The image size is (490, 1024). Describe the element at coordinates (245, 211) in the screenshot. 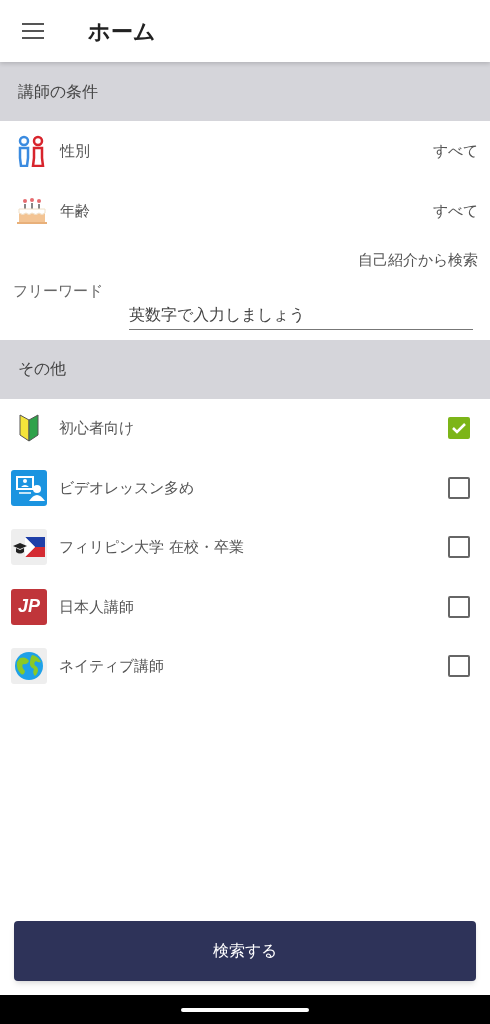

I see `filter-row: 年齢 すべて` at that location.